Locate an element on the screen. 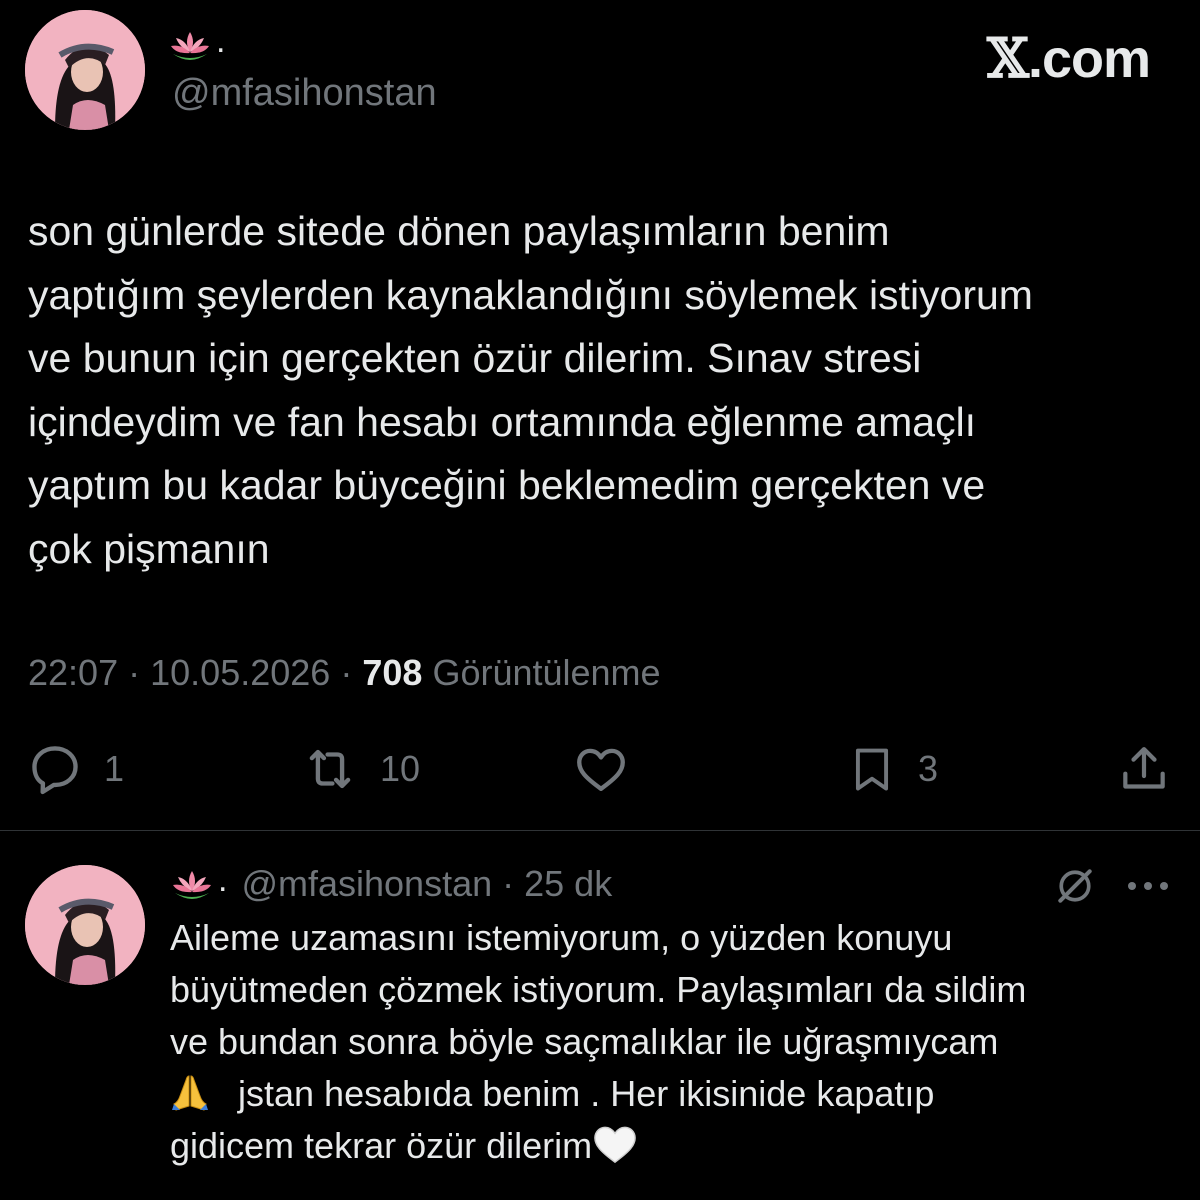 Image resolution: width=1200 pixels, height=1200 pixels. x-logo-domain: .com is located at coordinates (1089, 59).